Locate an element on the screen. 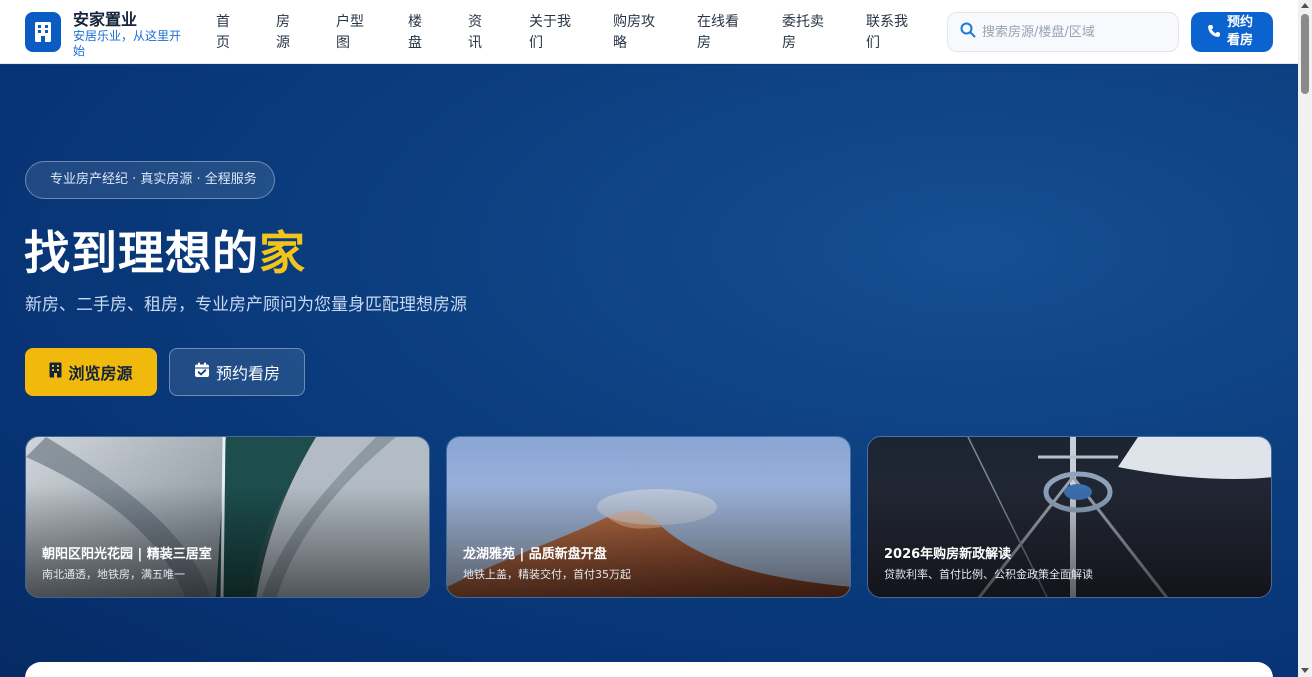 Image resolution: width=1312 pixels, height=677 pixels. calendar-check-icon is located at coordinates (202, 372).